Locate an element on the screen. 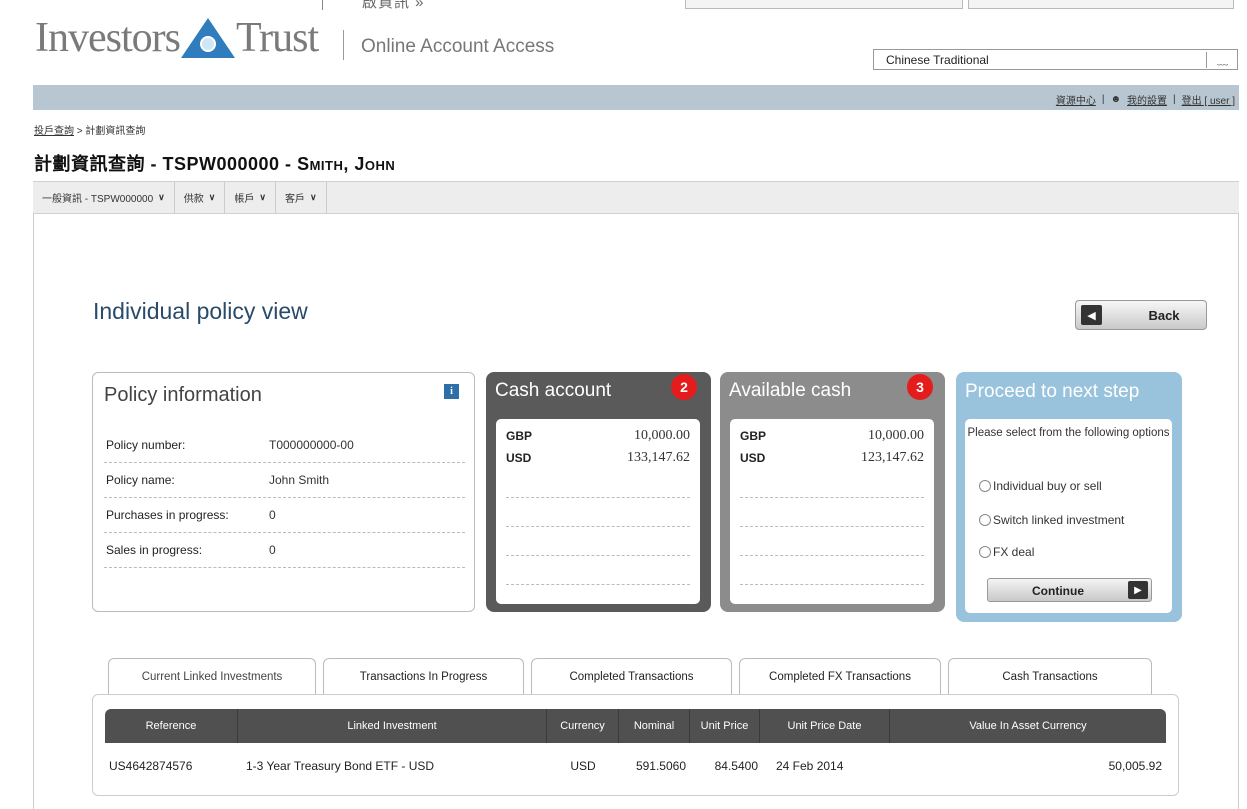 The width and height of the screenshot is (1247, 809). tab-transactions-in-progress: Transactions In Progress is located at coordinates (423, 676).